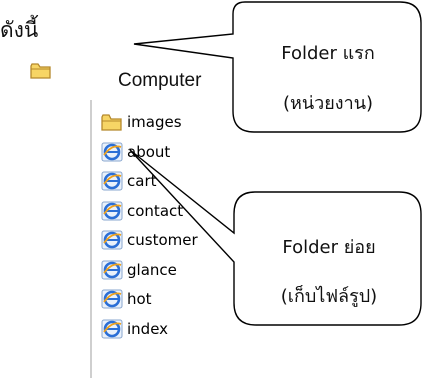 The width and height of the screenshot is (426, 382). What do you see at coordinates (328, 103) in the screenshot?
I see `callout-first-line2: (หน่วยงาน)` at bounding box center [328, 103].